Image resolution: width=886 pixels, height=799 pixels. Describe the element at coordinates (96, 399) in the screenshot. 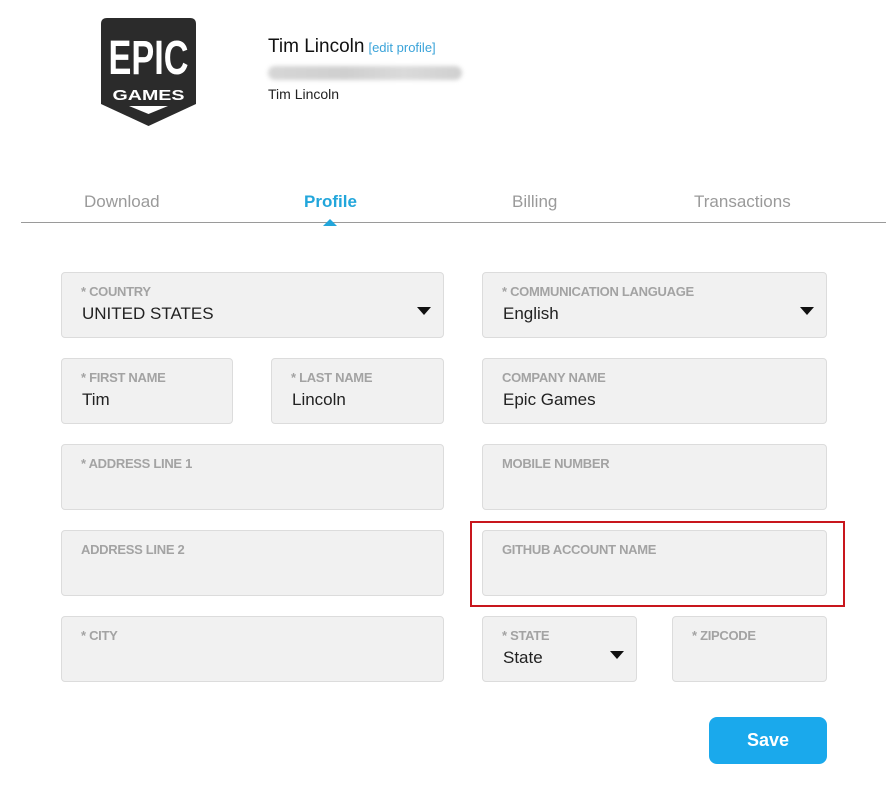

I see `first-name-value: Tim` at that location.